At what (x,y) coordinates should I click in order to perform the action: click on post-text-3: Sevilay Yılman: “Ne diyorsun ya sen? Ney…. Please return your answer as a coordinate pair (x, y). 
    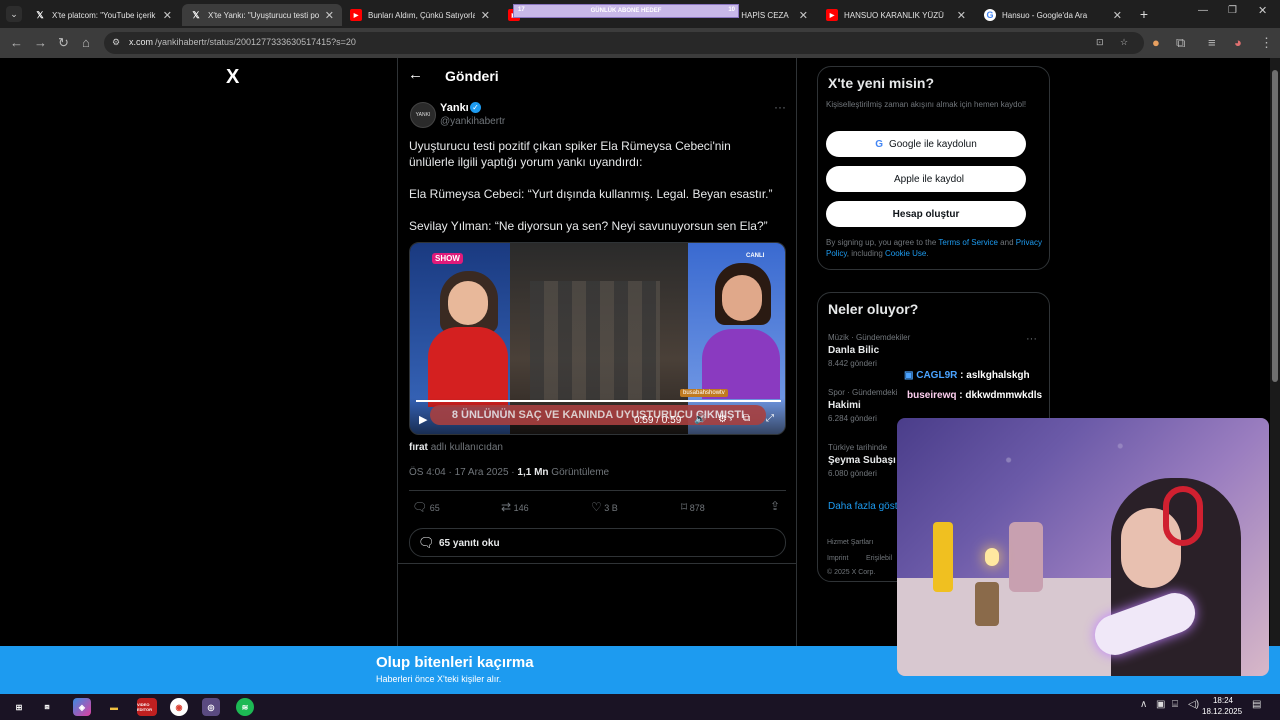
    Looking at the image, I should click on (588, 226).